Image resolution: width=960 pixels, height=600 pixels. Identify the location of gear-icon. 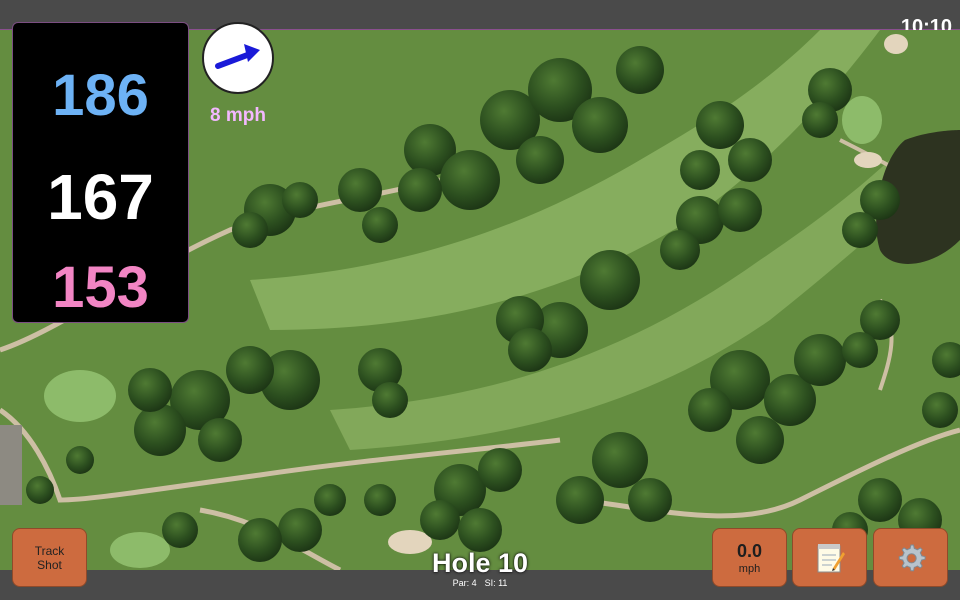
(912, 557).